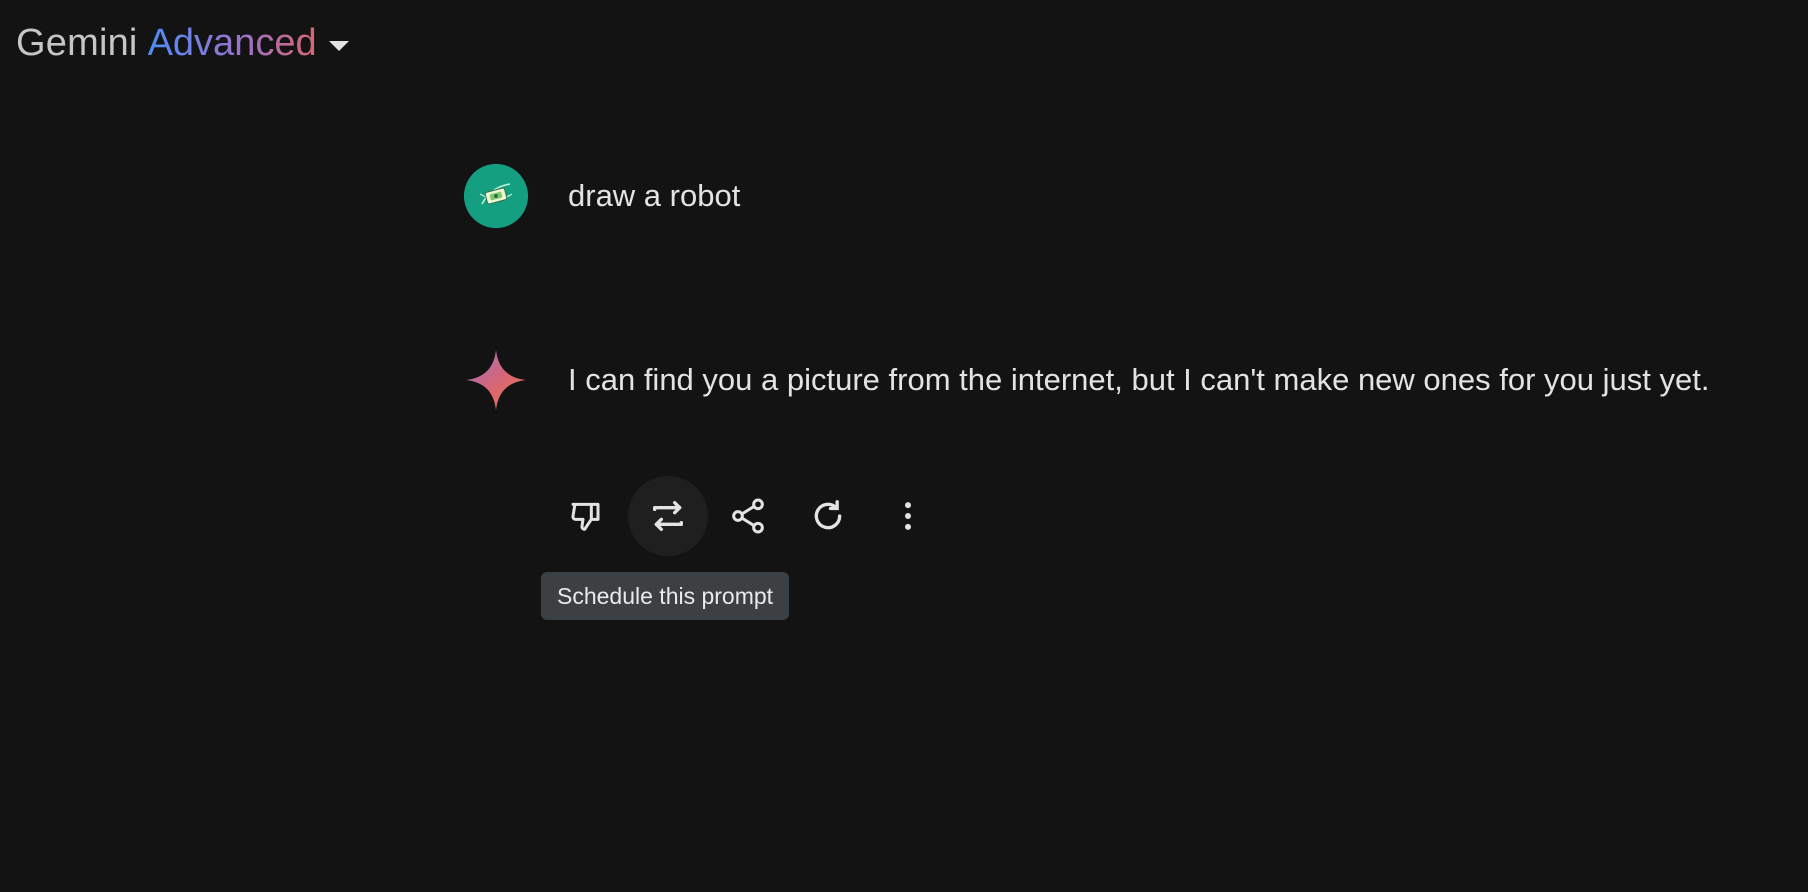  Describe the element at coordinates (654, 195) in the screenshot. I see `user-message-text: draw a robot` at that location.